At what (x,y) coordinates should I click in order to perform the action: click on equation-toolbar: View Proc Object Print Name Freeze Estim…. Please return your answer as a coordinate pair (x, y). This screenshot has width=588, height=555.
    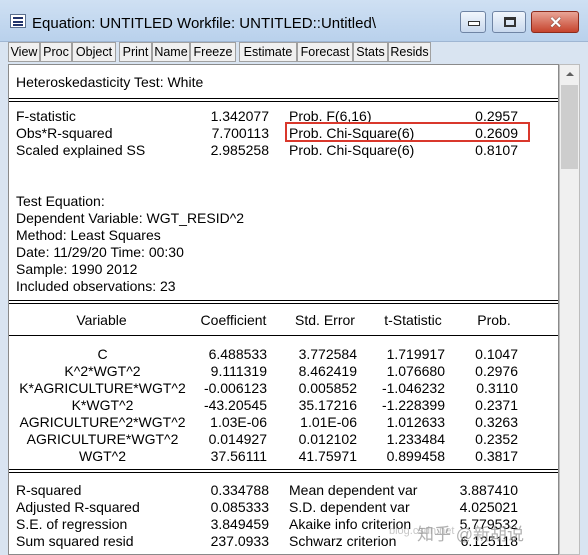
    Looking at the image, I should click on (294, 52).